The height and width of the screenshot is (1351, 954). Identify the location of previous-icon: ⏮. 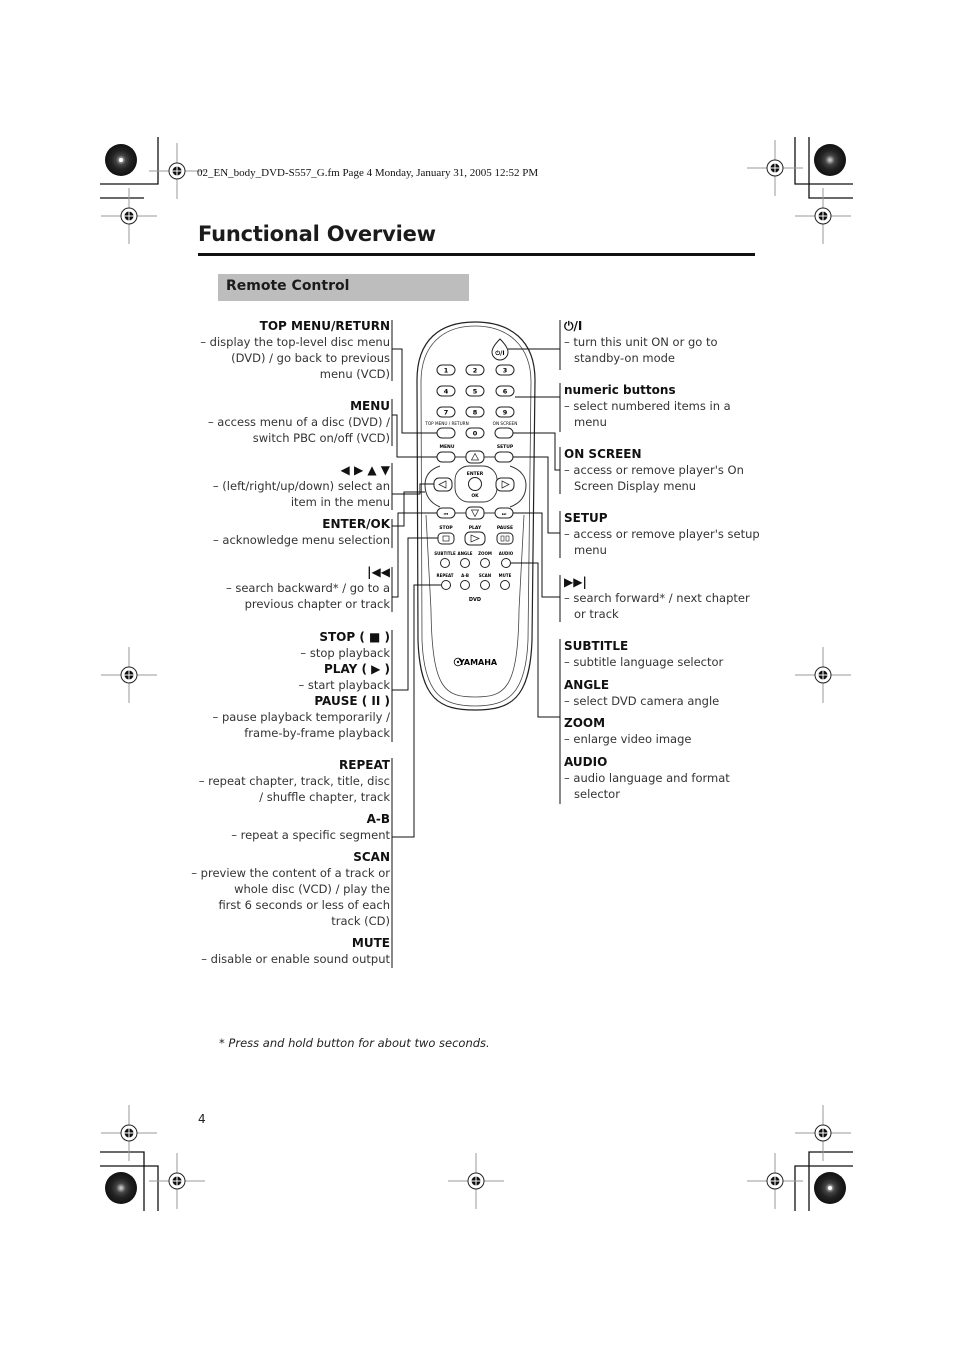
(446, 515).